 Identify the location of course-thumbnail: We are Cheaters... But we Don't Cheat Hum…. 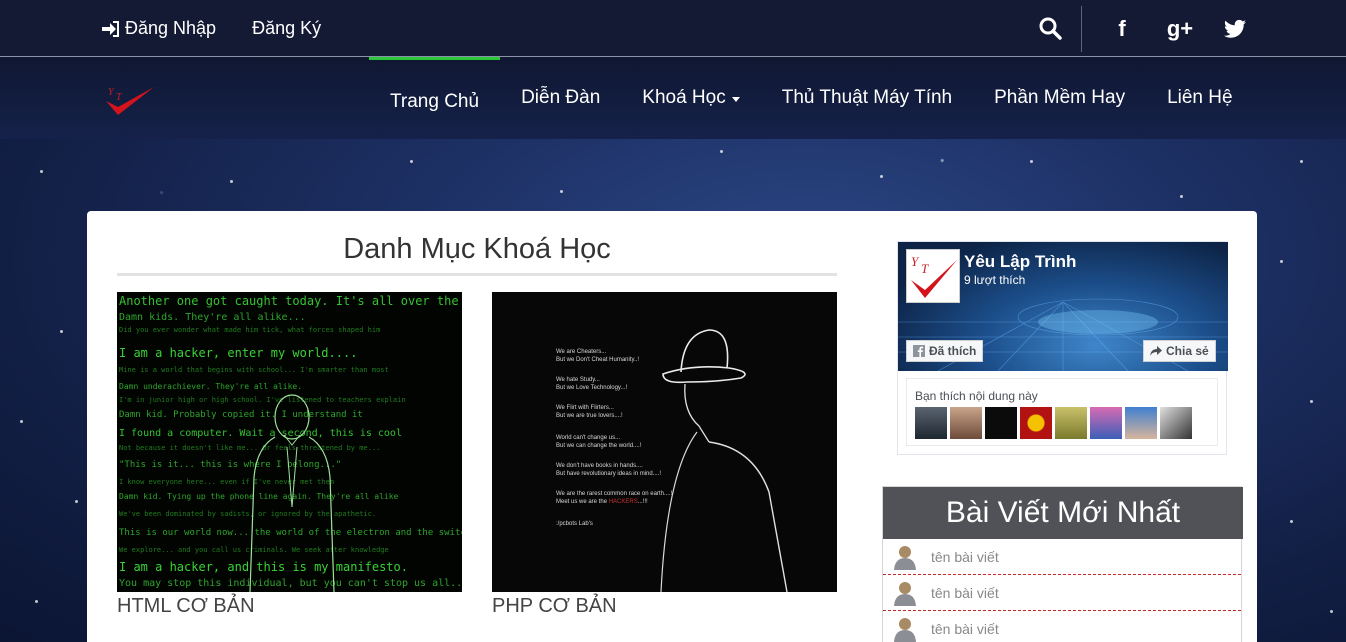
(664, 442).